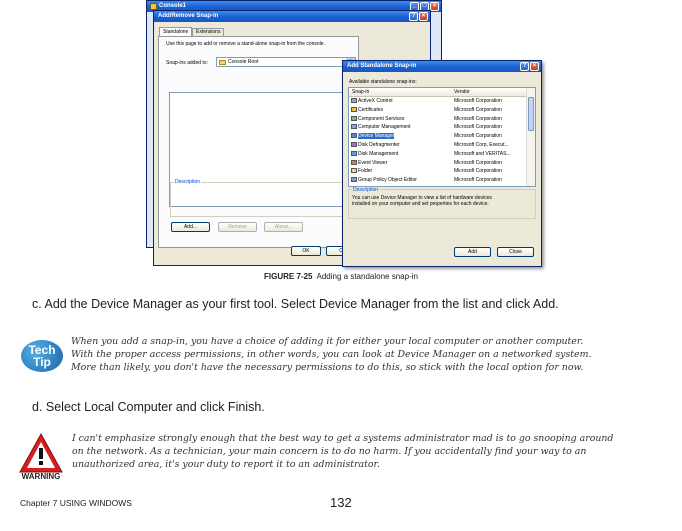  Describe the element at coordinates (42, 362) in the screenshot. I see `tech-tip-badge-line2: Tip` at that location.